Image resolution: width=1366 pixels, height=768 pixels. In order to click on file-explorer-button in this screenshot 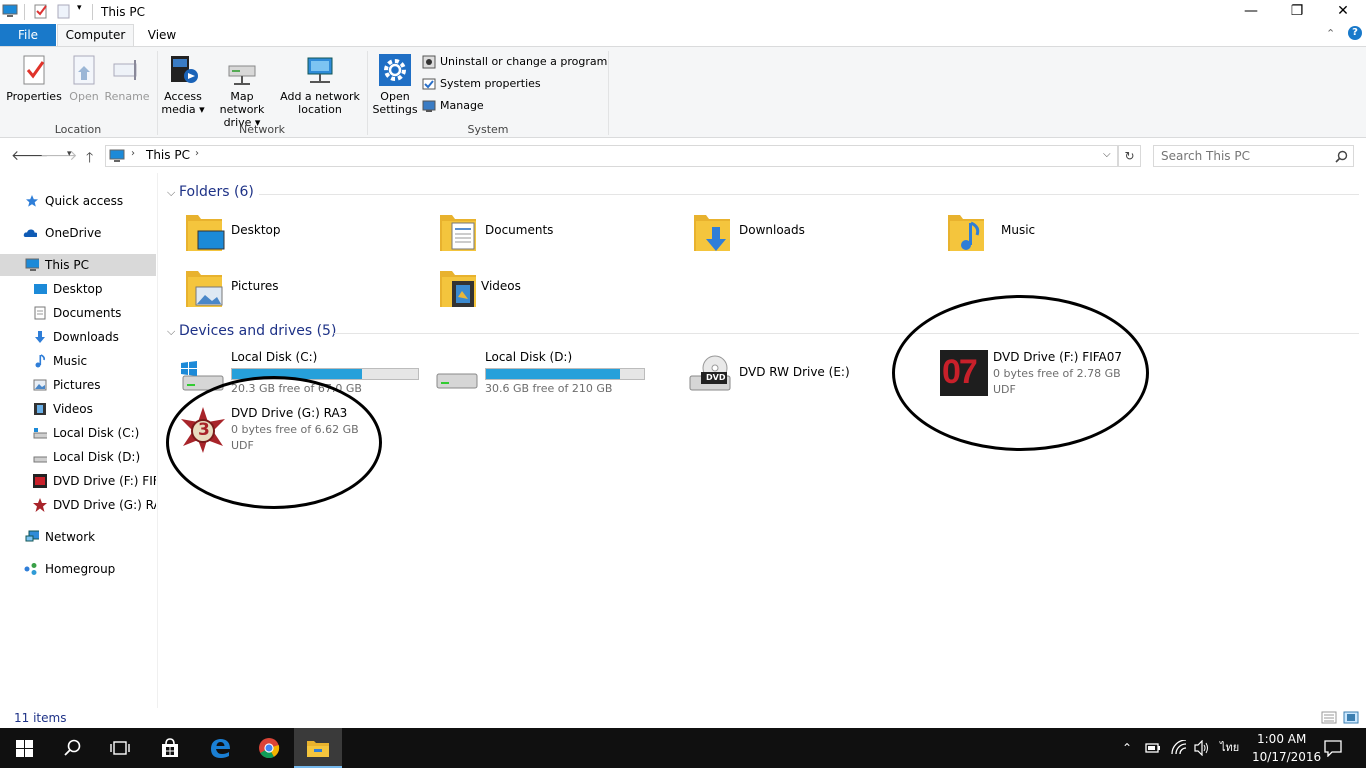, I will do `click(318, 748)`.